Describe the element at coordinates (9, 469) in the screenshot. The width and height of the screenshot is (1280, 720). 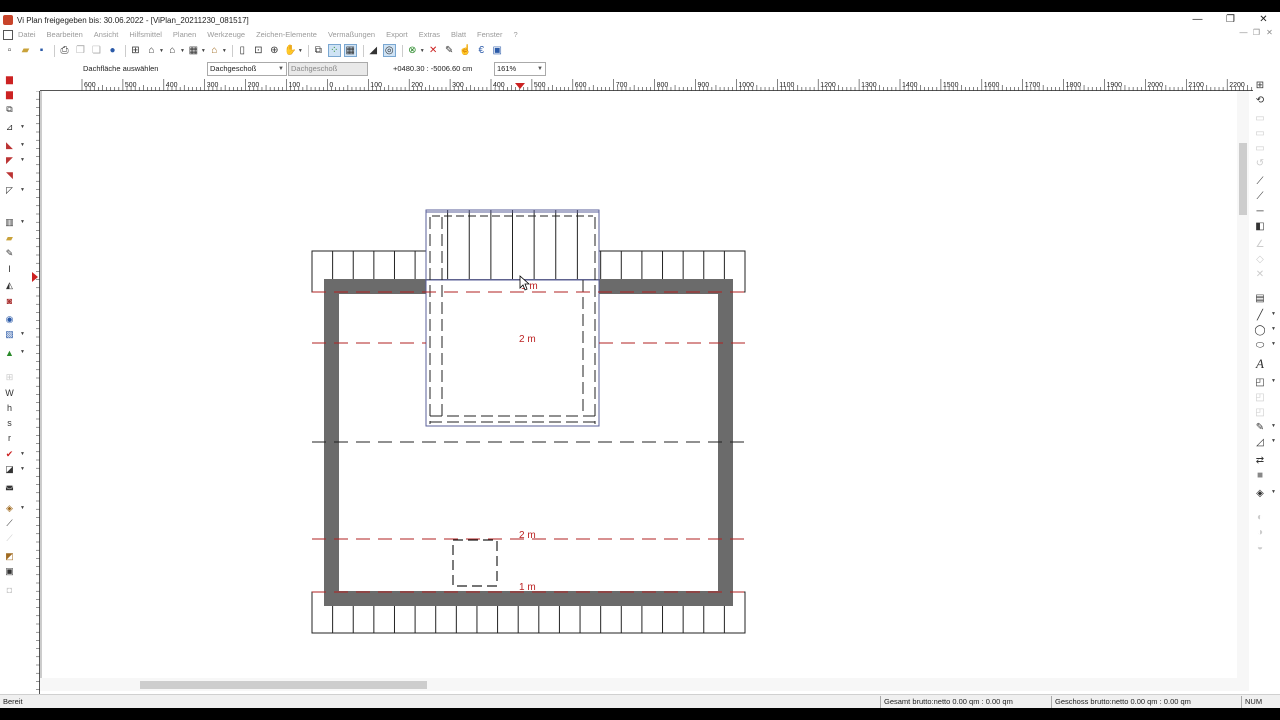
I see `fill-tool-icon: ◪` at that location.